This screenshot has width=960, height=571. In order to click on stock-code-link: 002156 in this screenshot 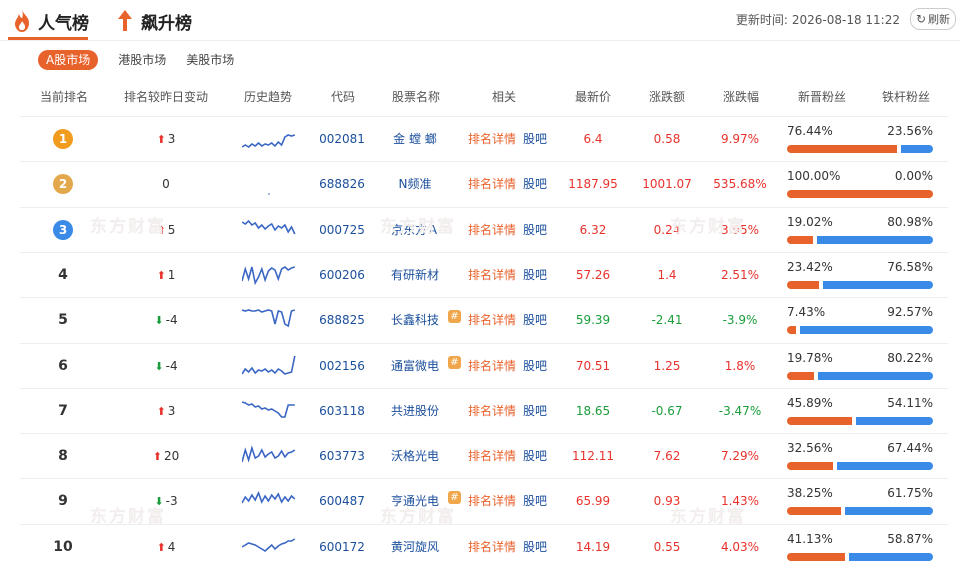, I will do `click(342, 366)`.